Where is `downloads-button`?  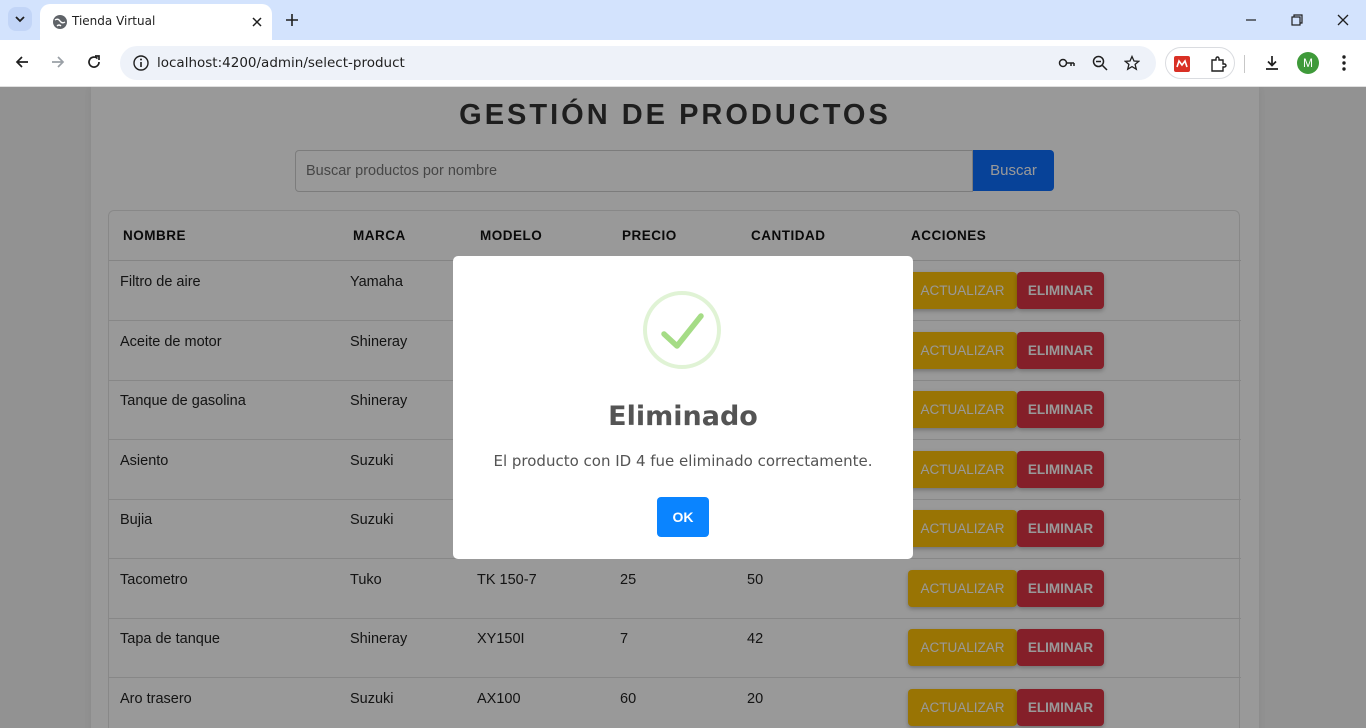
downloads-button is located at coordinates (1272, 63).